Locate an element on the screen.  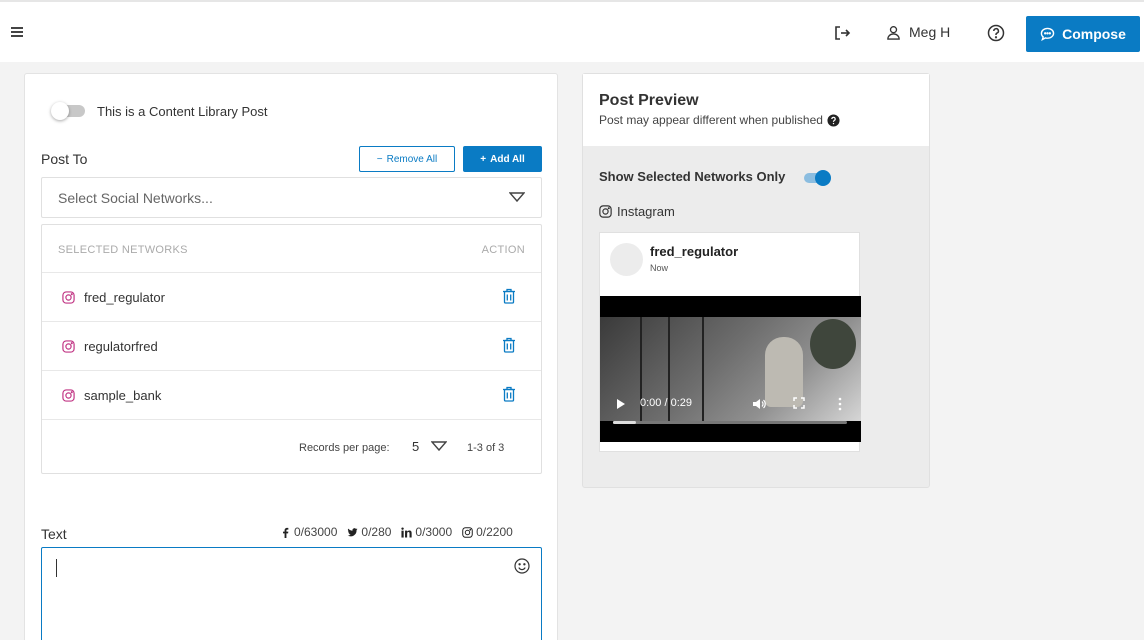
records-per-page-select: 5 is located at coordinates (415, 446).